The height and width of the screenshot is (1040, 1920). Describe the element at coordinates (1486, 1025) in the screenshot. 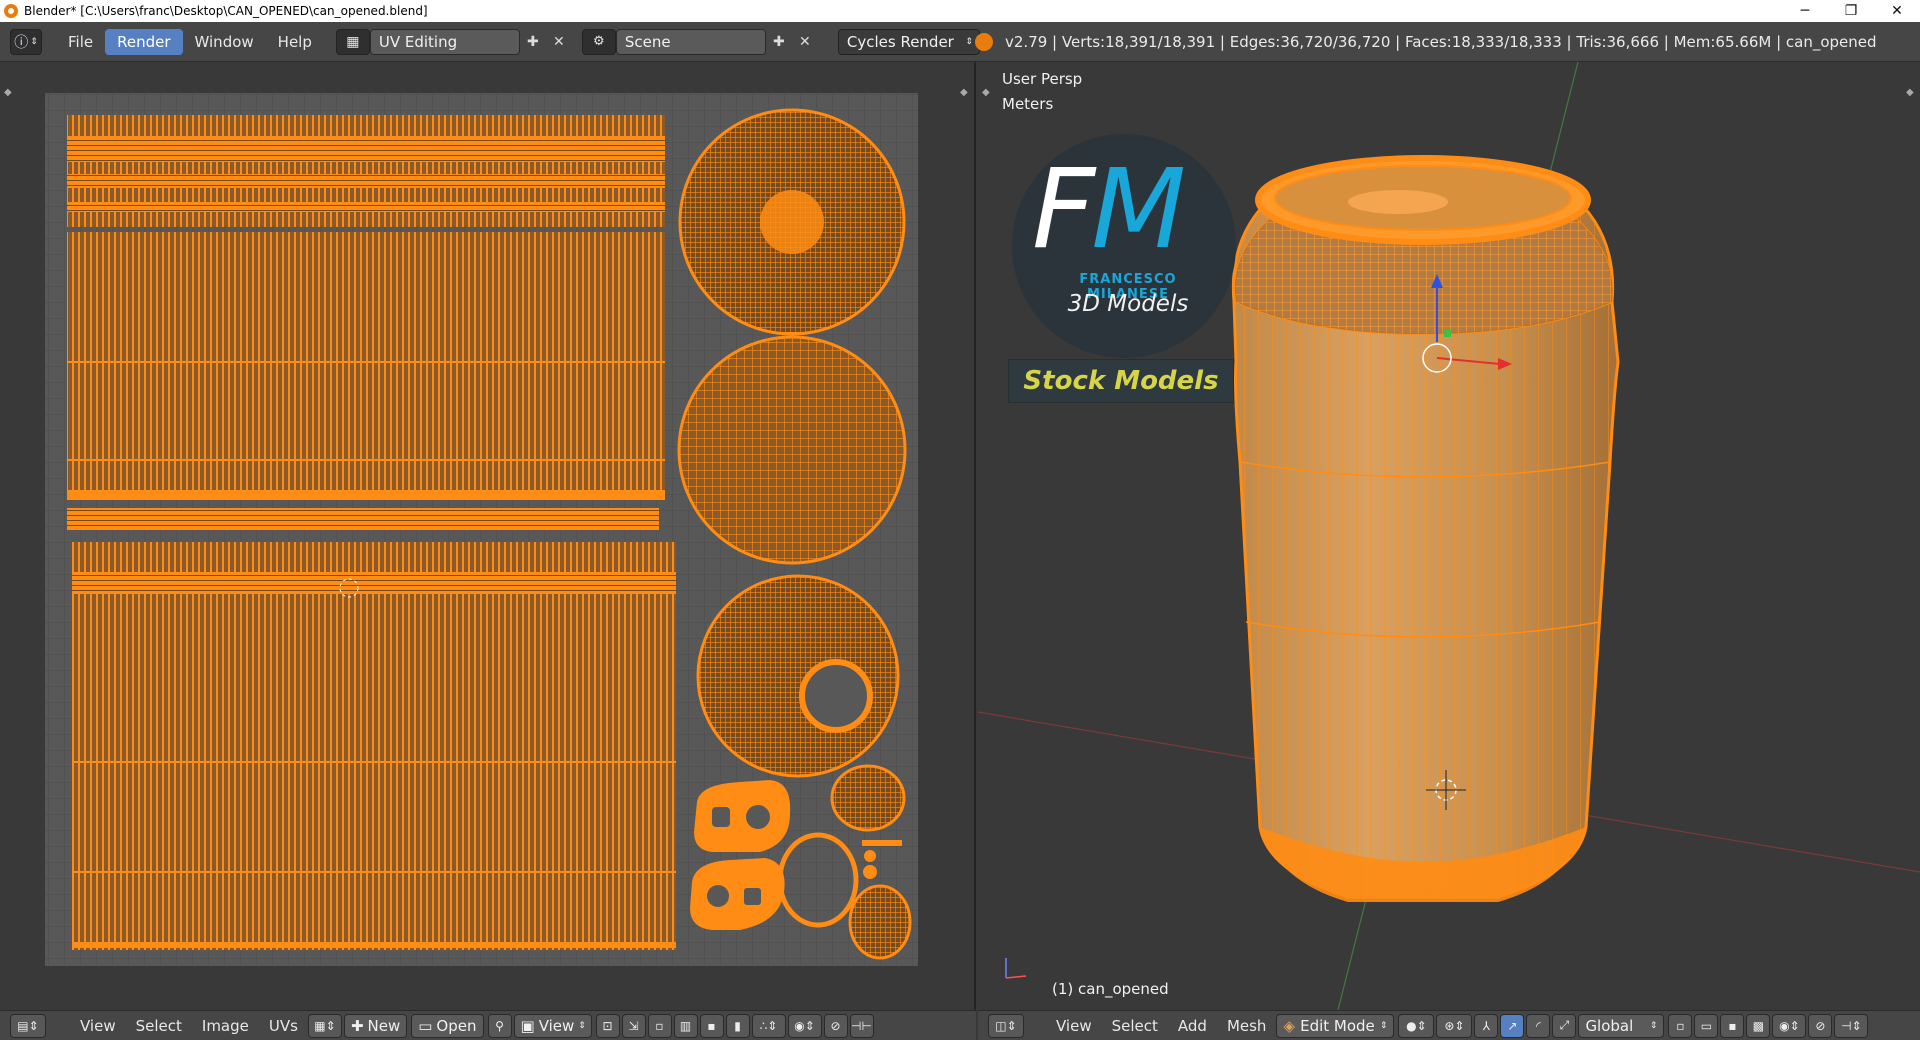

I see `manipulator-toggle-icon: ⅄` at that location.